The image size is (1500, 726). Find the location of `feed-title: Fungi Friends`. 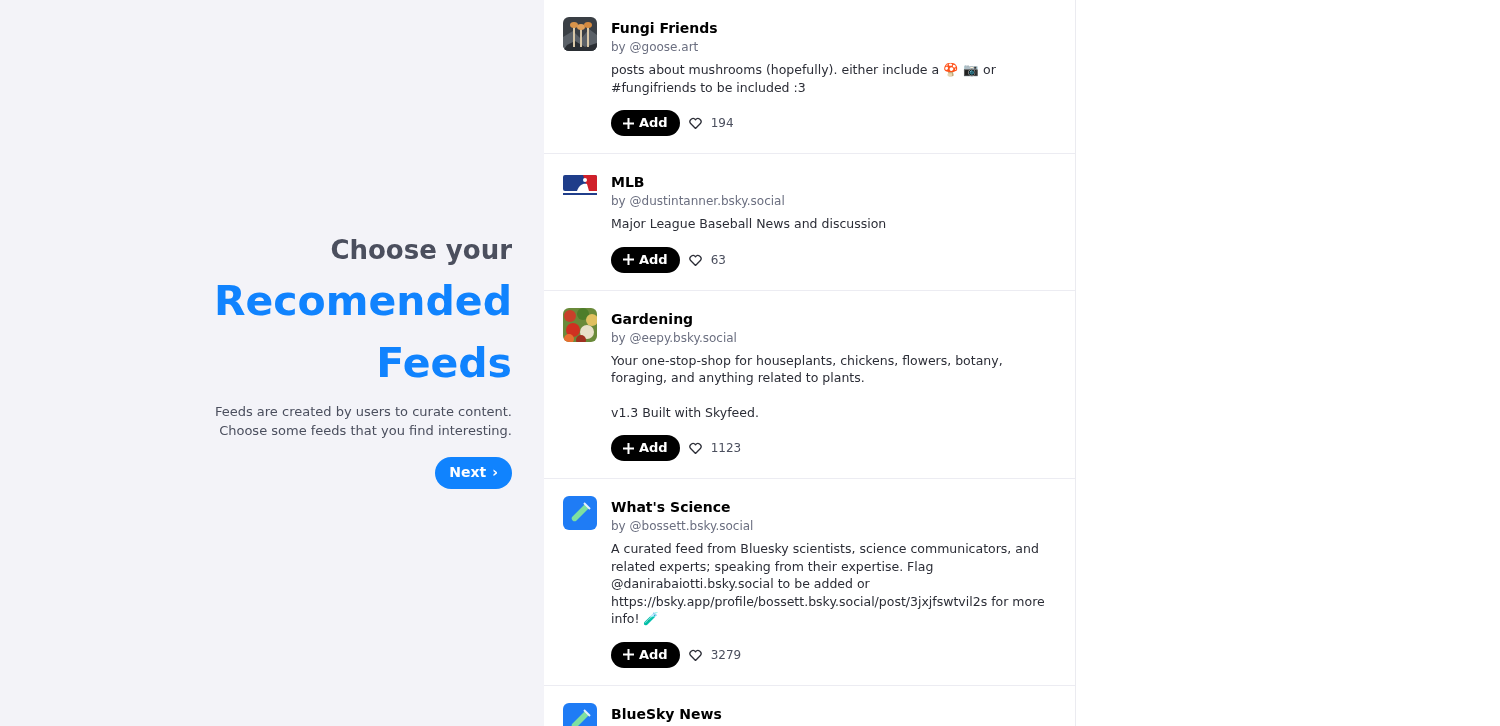

feed-title: Fungi Friends is located at coordinates (665, 28).